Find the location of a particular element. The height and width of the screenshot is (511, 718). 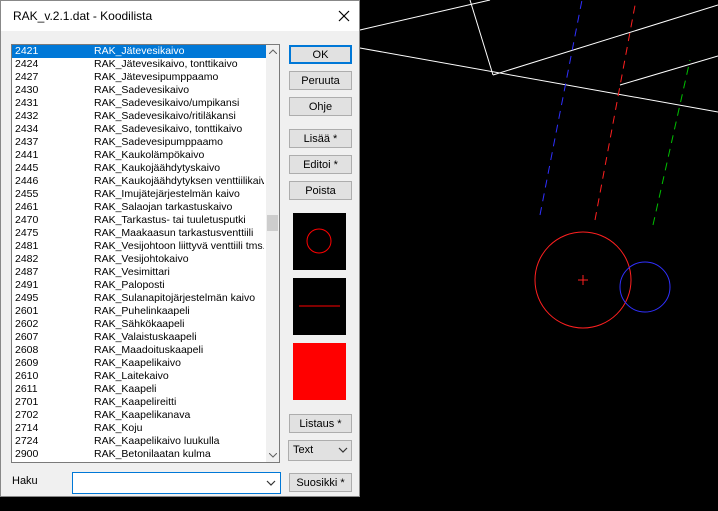

list-item-name: RAK_Vesijohtoon liittyvä venttiili tms. is located at coordinates (179, 246).